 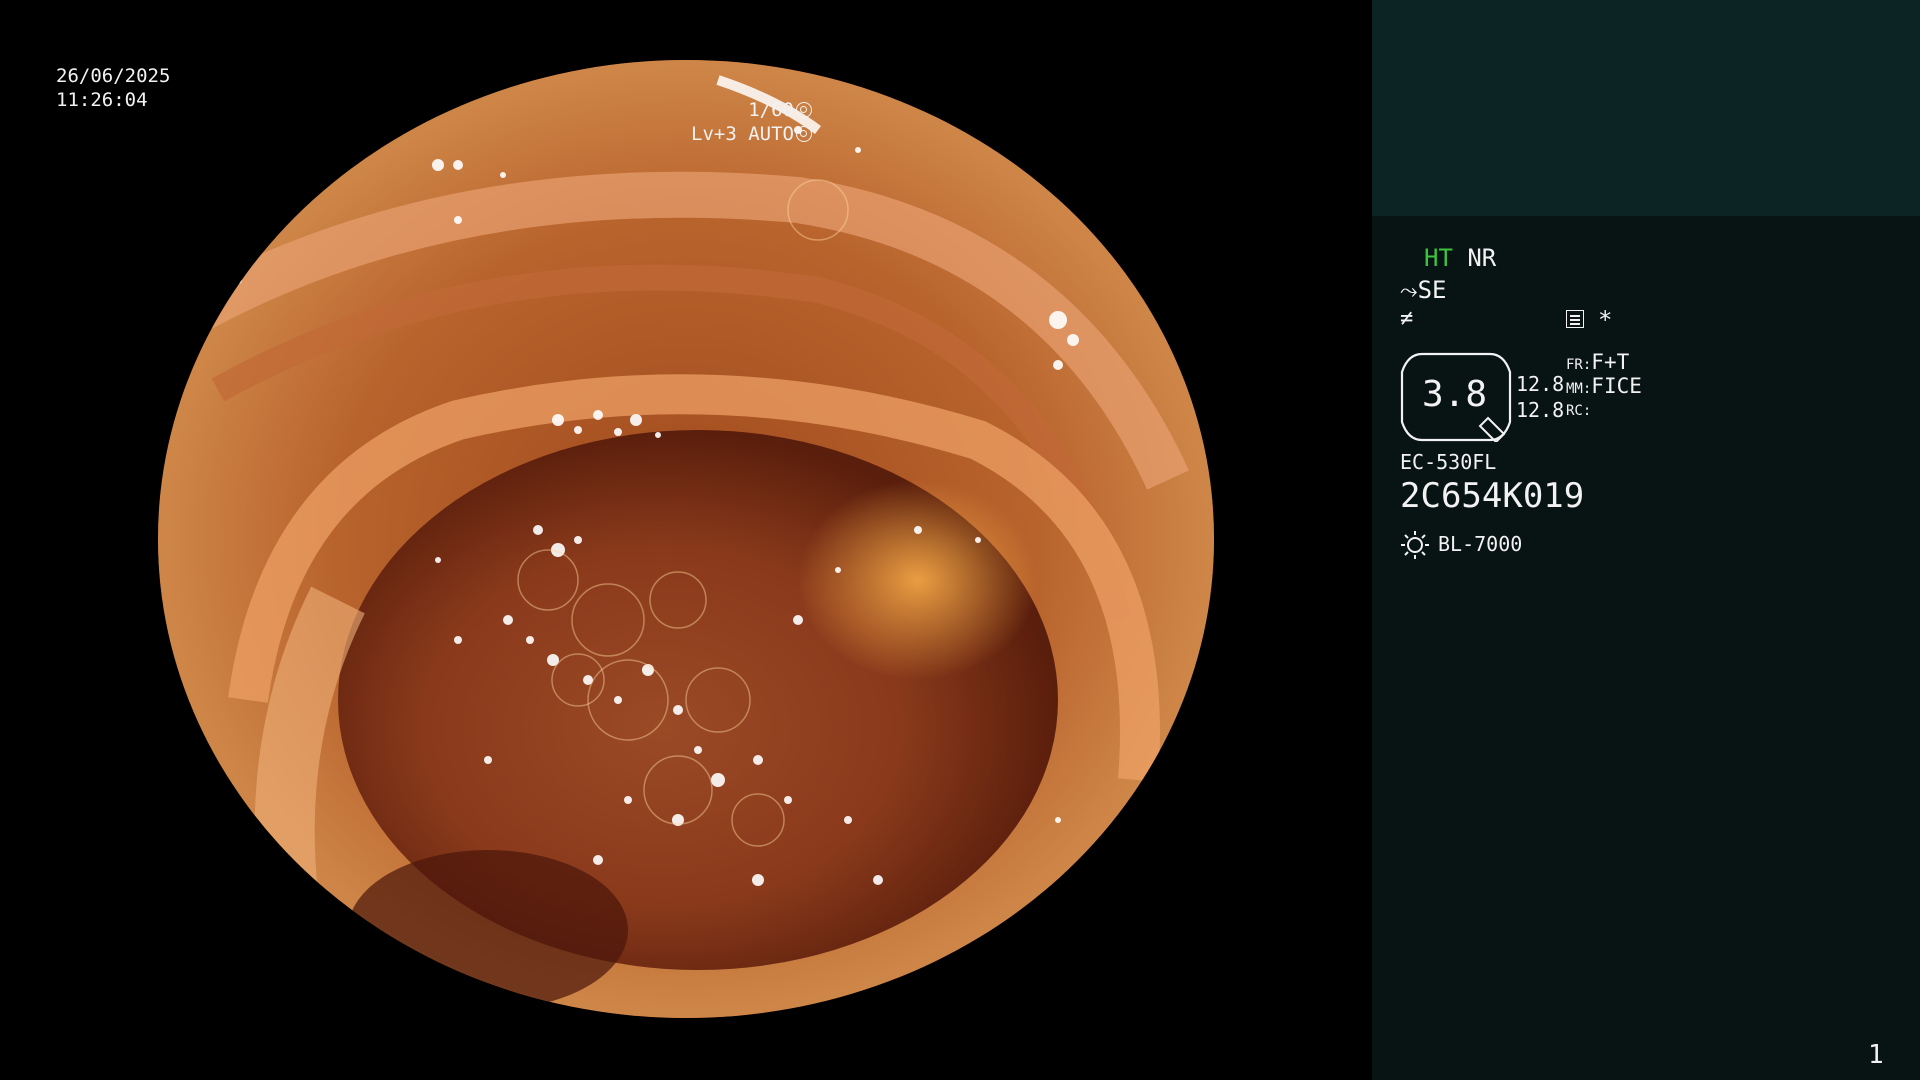 I want to click on fr-setting: FR:F+T, so click(x=1597, y=362).